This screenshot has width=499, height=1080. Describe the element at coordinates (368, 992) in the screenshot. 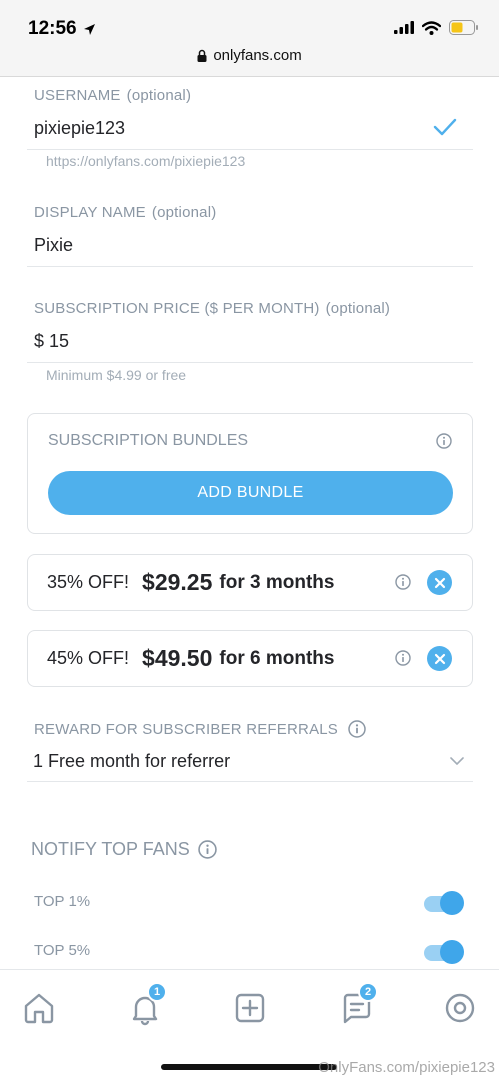

I see `messages-badge: 2` at that location.